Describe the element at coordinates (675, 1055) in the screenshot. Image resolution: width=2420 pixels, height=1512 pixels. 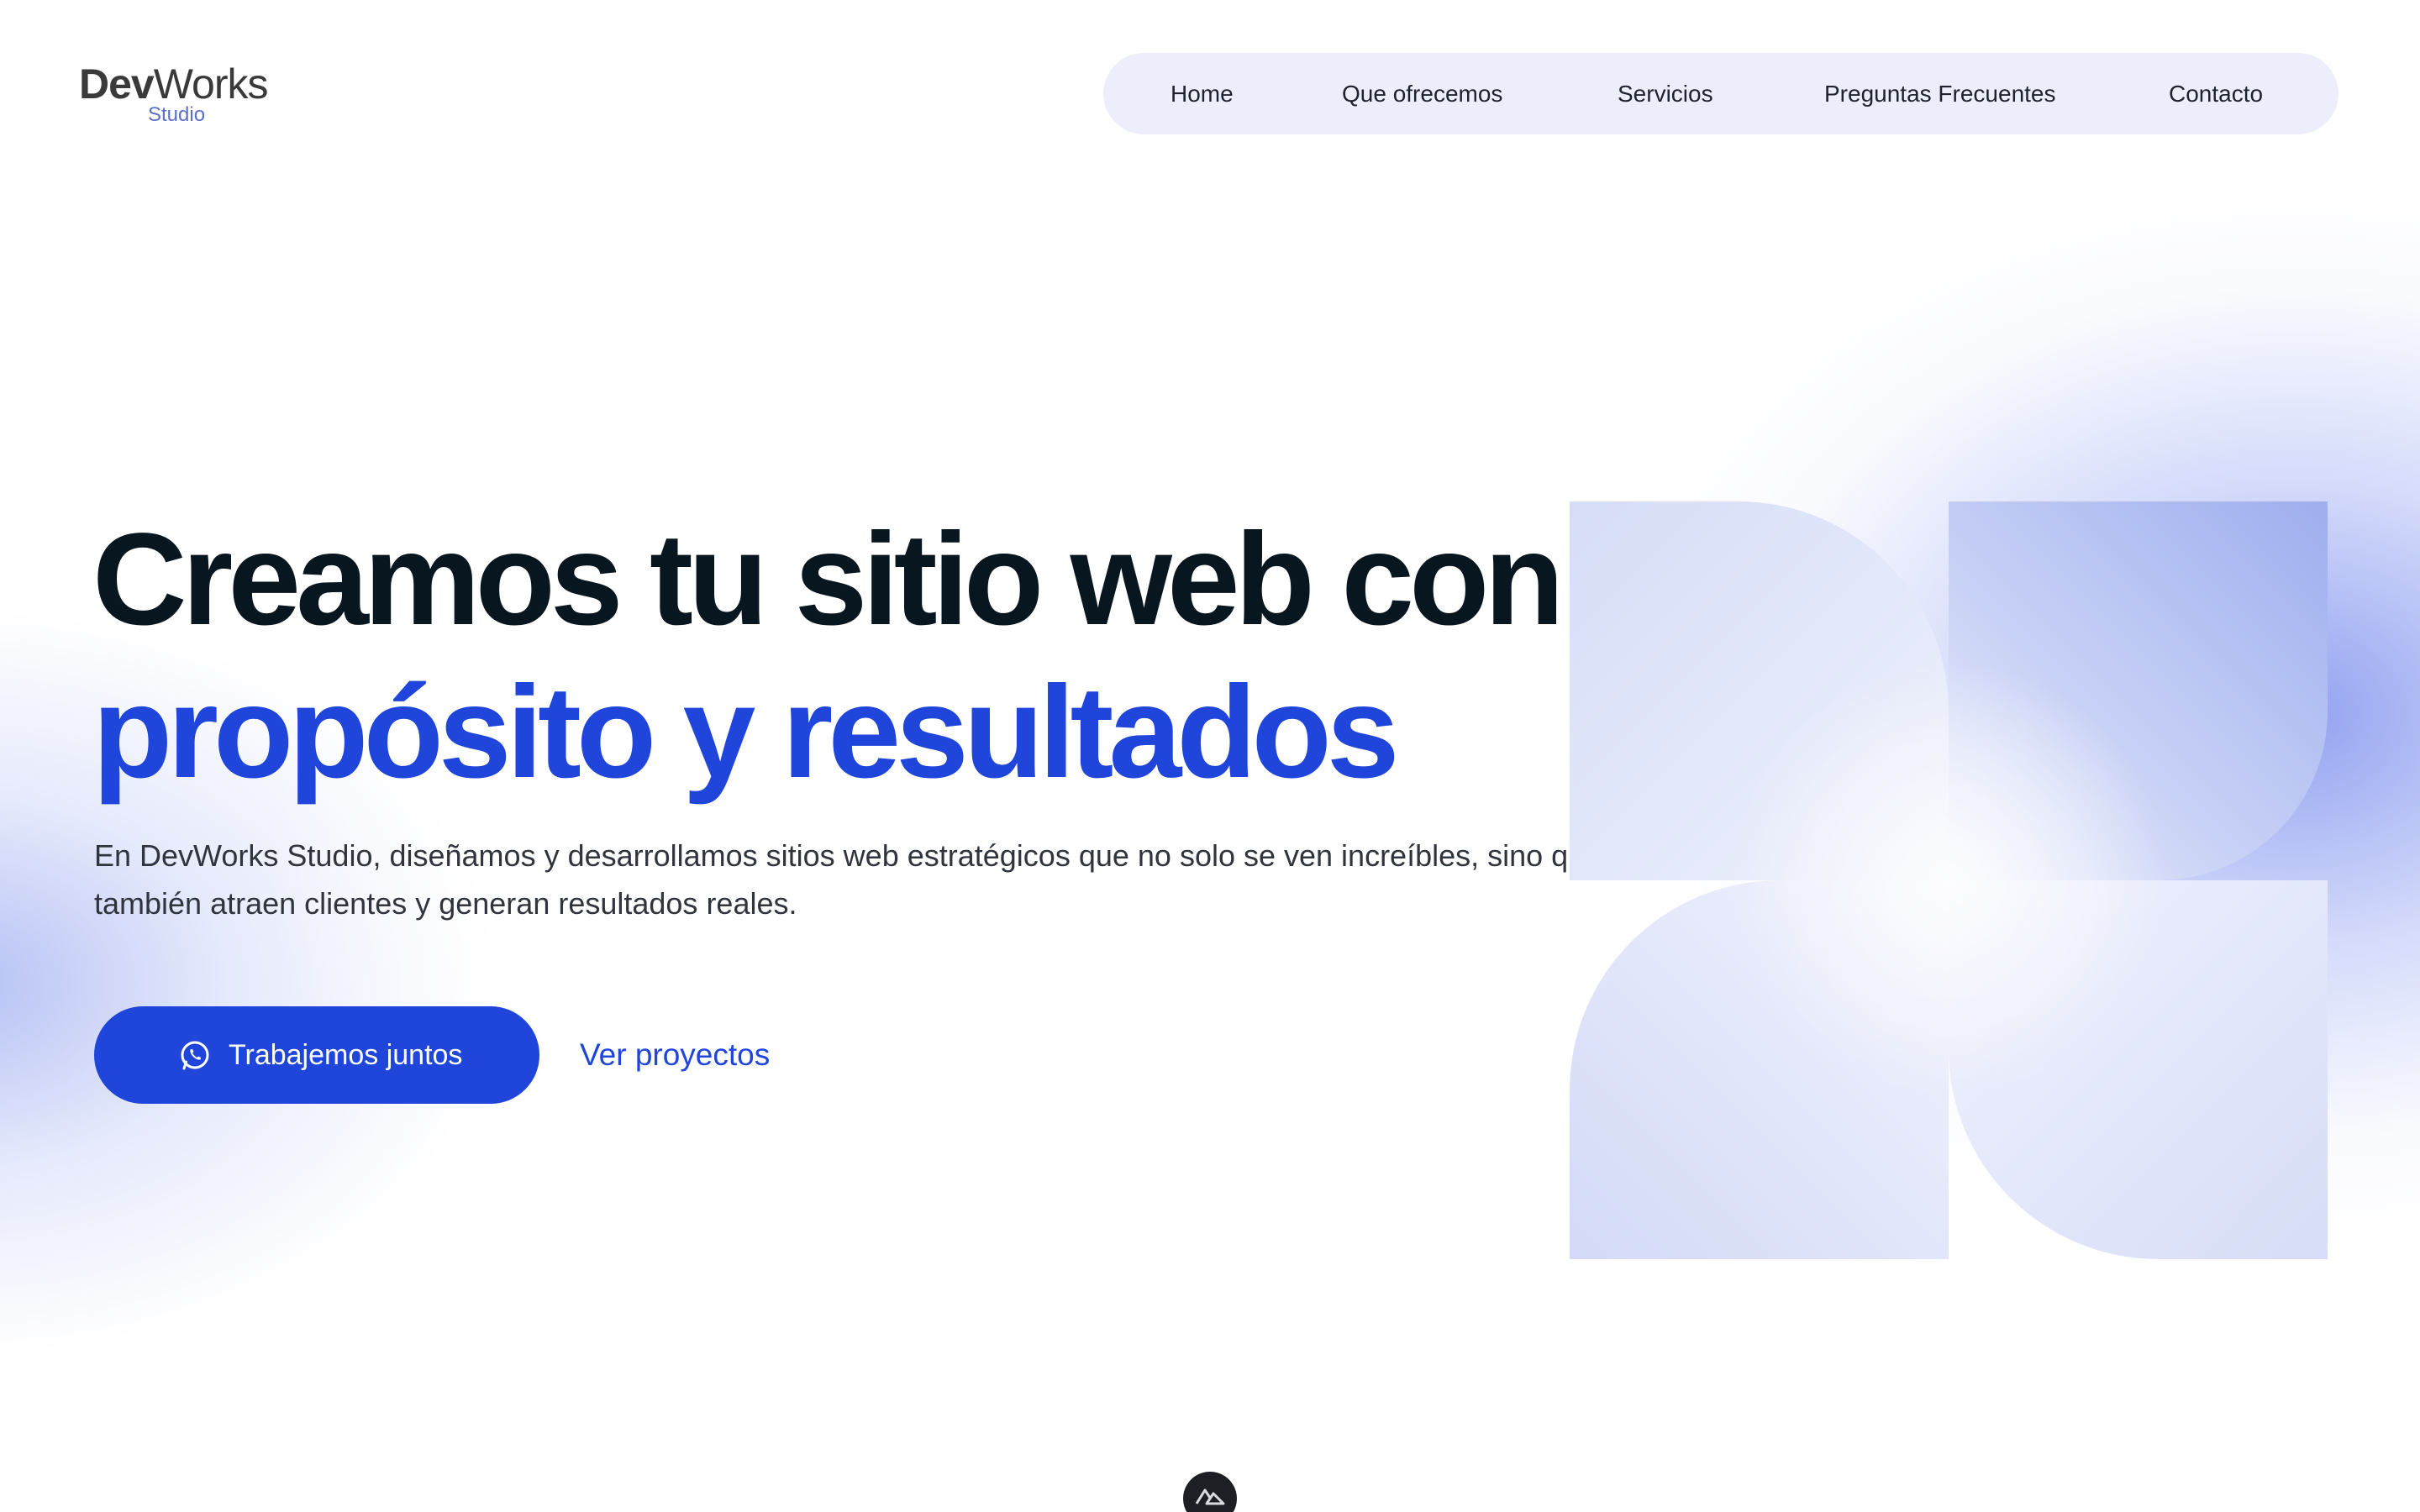
I see `ver-proyectos-link: Ver proyectos` at that location.